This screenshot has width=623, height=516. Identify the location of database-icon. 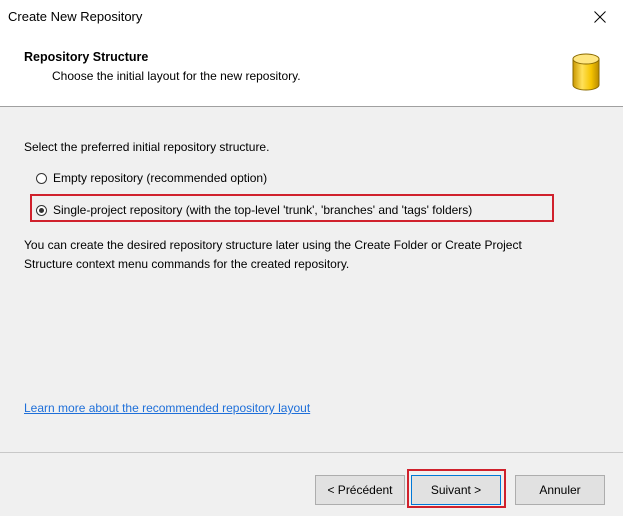
(586, 72).